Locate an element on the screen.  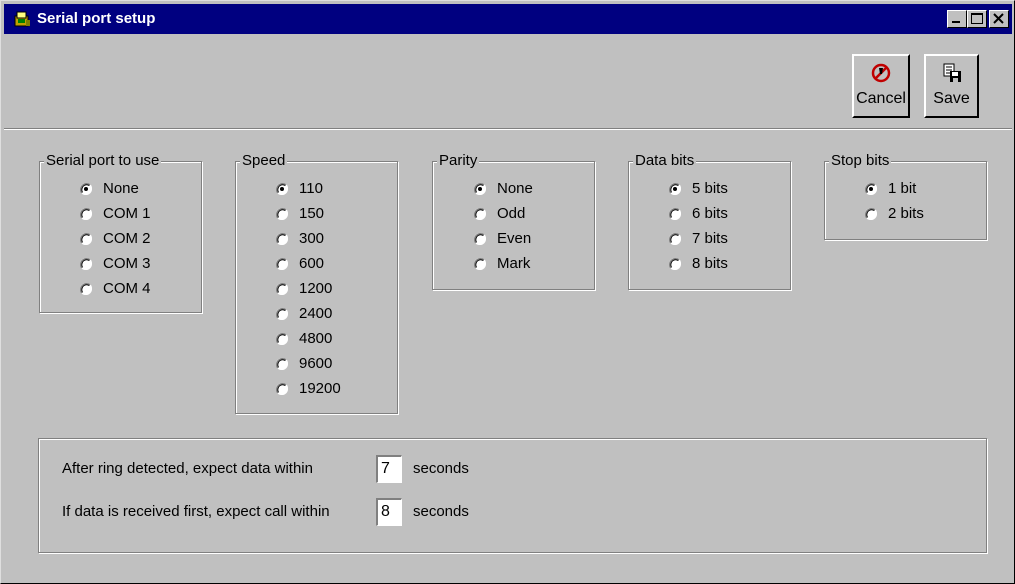
radio-label: 4800 is located at coordinates (316, 338).